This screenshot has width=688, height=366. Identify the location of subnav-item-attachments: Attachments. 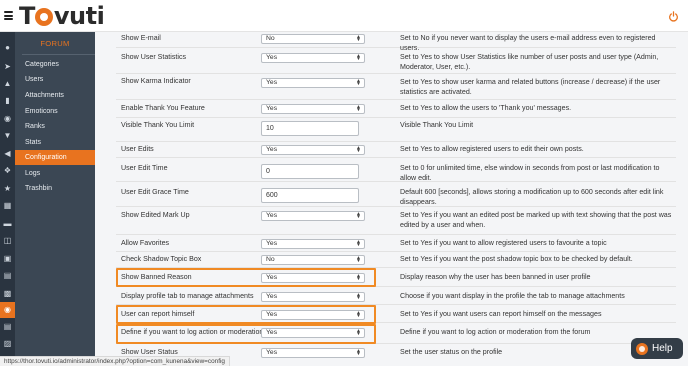
(55, 95).